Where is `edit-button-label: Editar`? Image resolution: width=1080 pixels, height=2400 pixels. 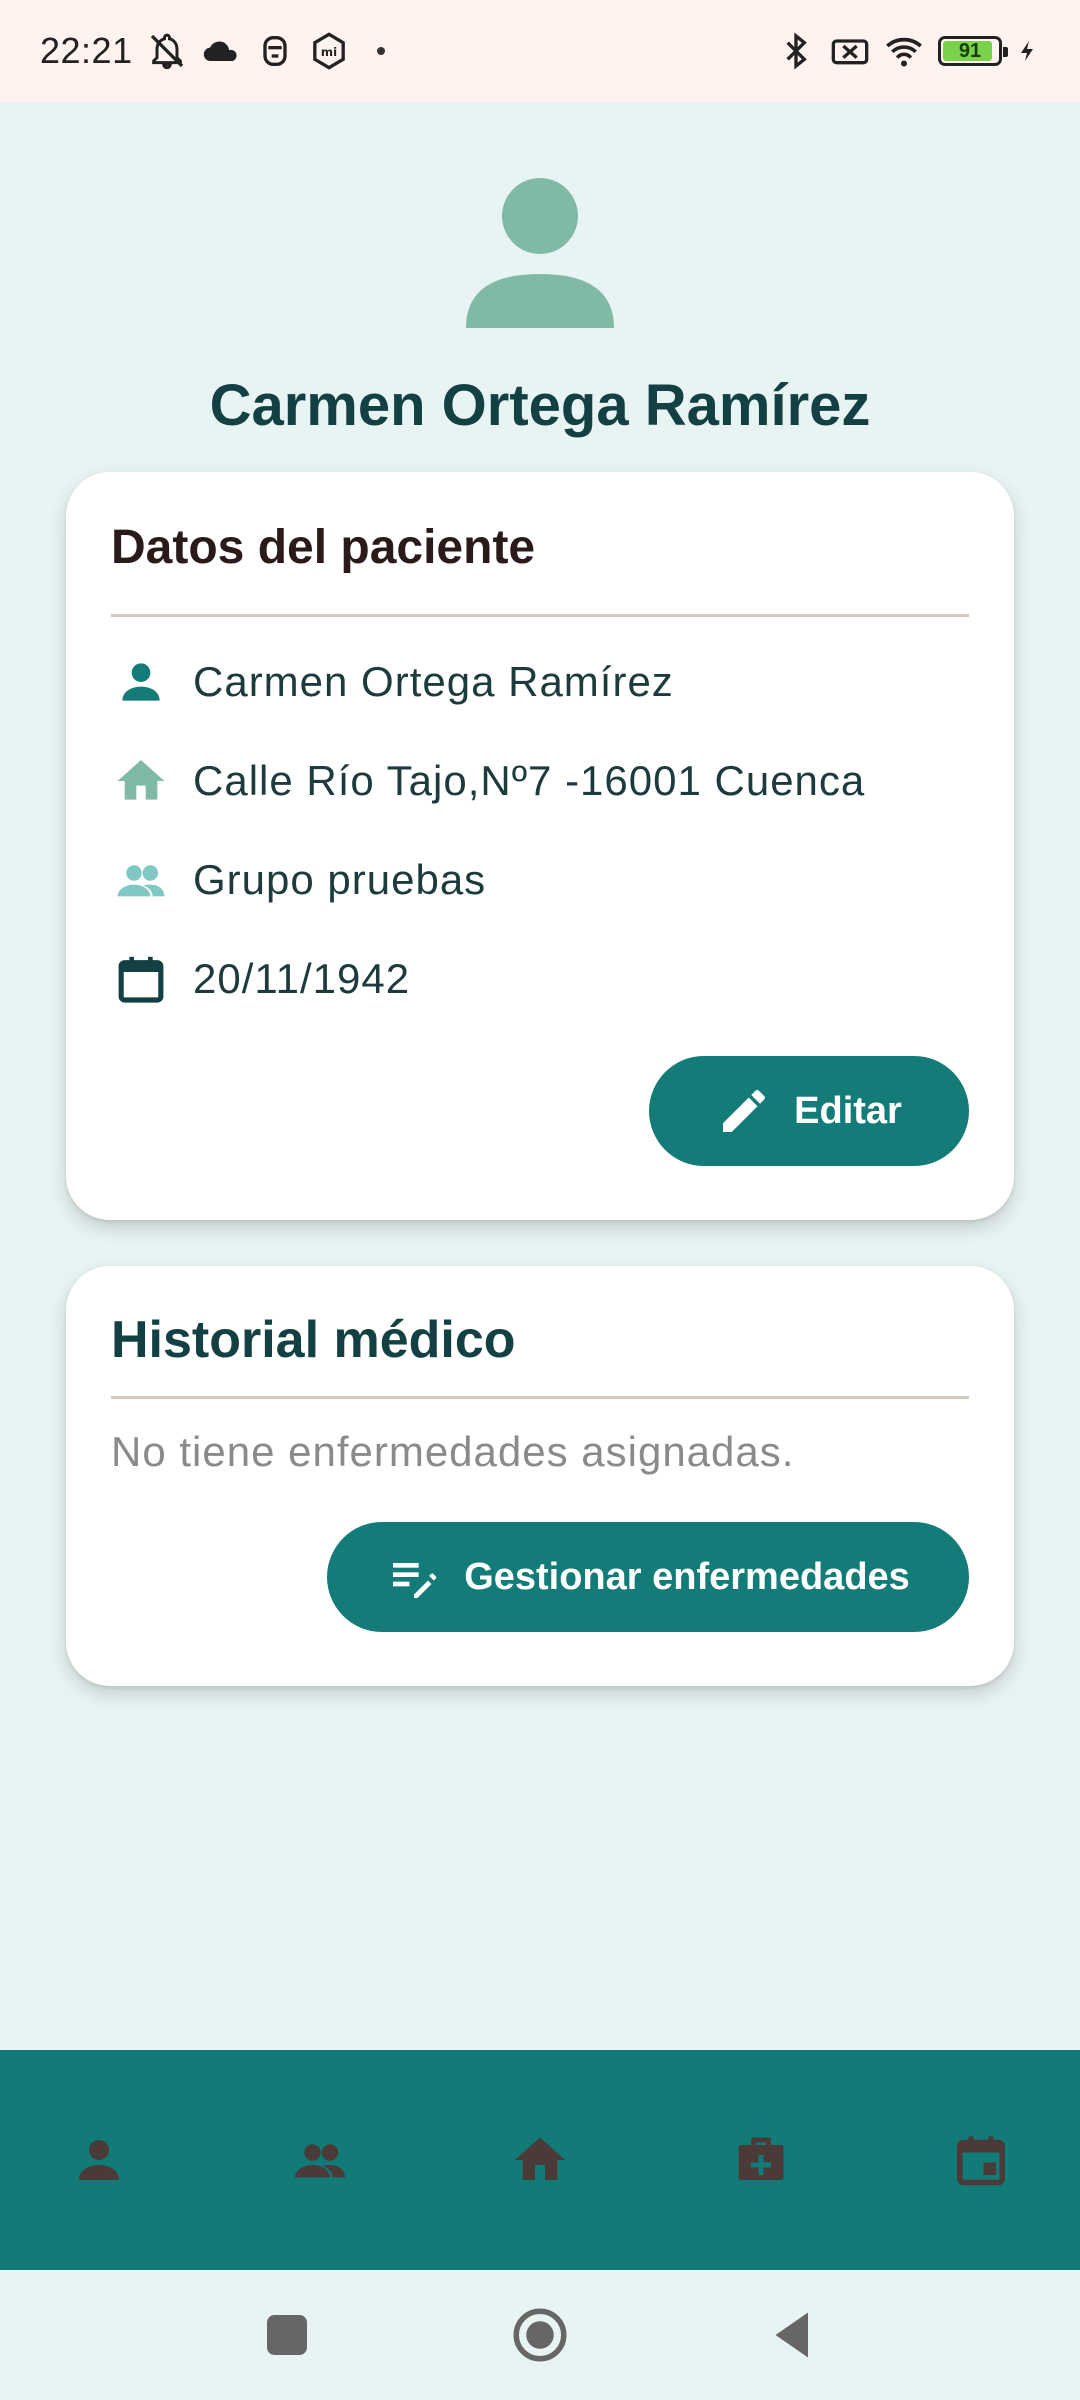 edit-button-label: Editar is located at coordinates (848, 1110).